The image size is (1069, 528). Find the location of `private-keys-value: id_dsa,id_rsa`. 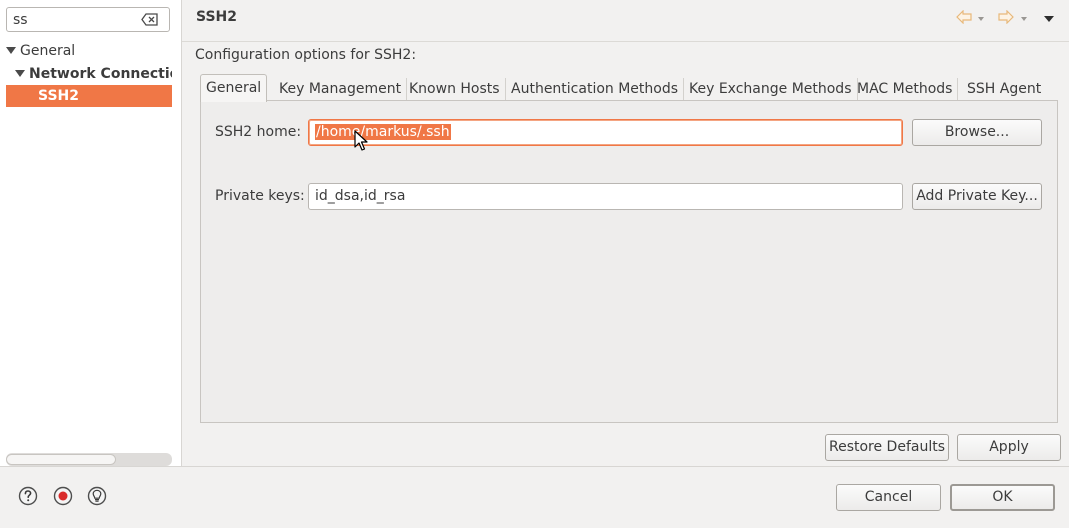

private-keys-value: id_dsa,id_rsa is located at coordinates (360, 196).